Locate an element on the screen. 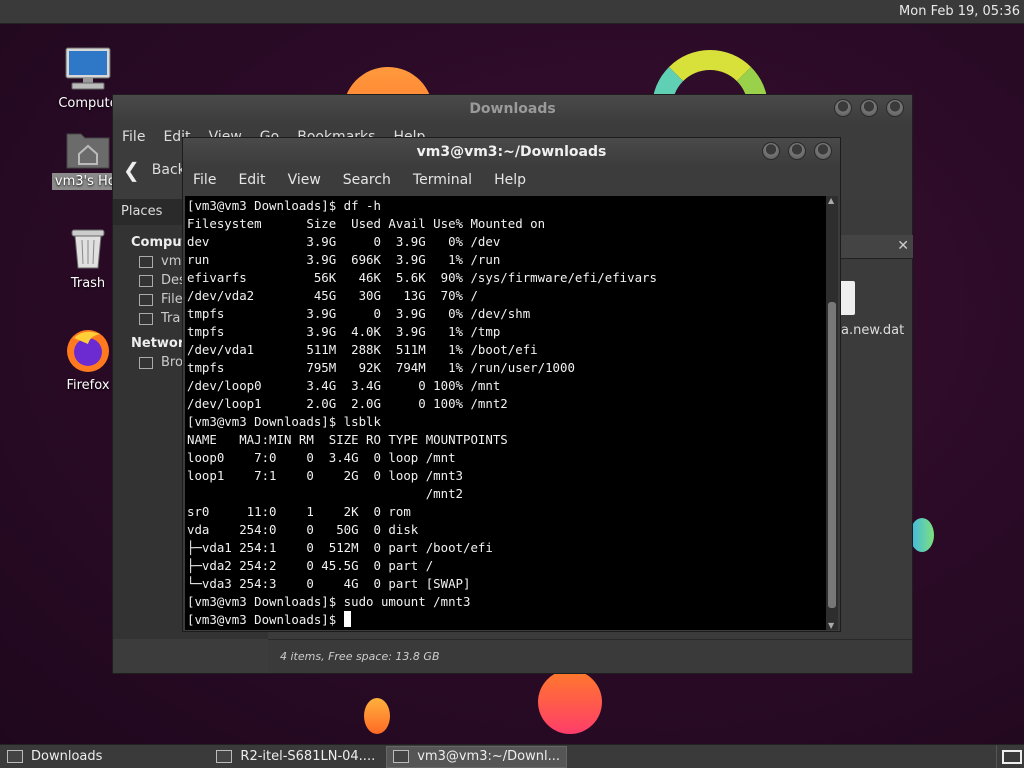  terminal-line: sr0 11:0 1 2K 0 rom is located at coordinates (299, 511).